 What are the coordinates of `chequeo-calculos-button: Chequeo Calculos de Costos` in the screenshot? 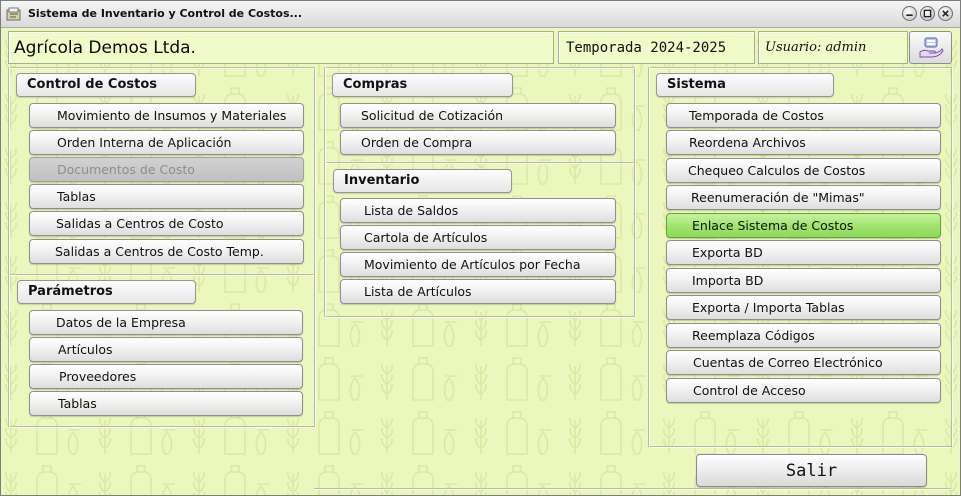 It's located at (803, 170).